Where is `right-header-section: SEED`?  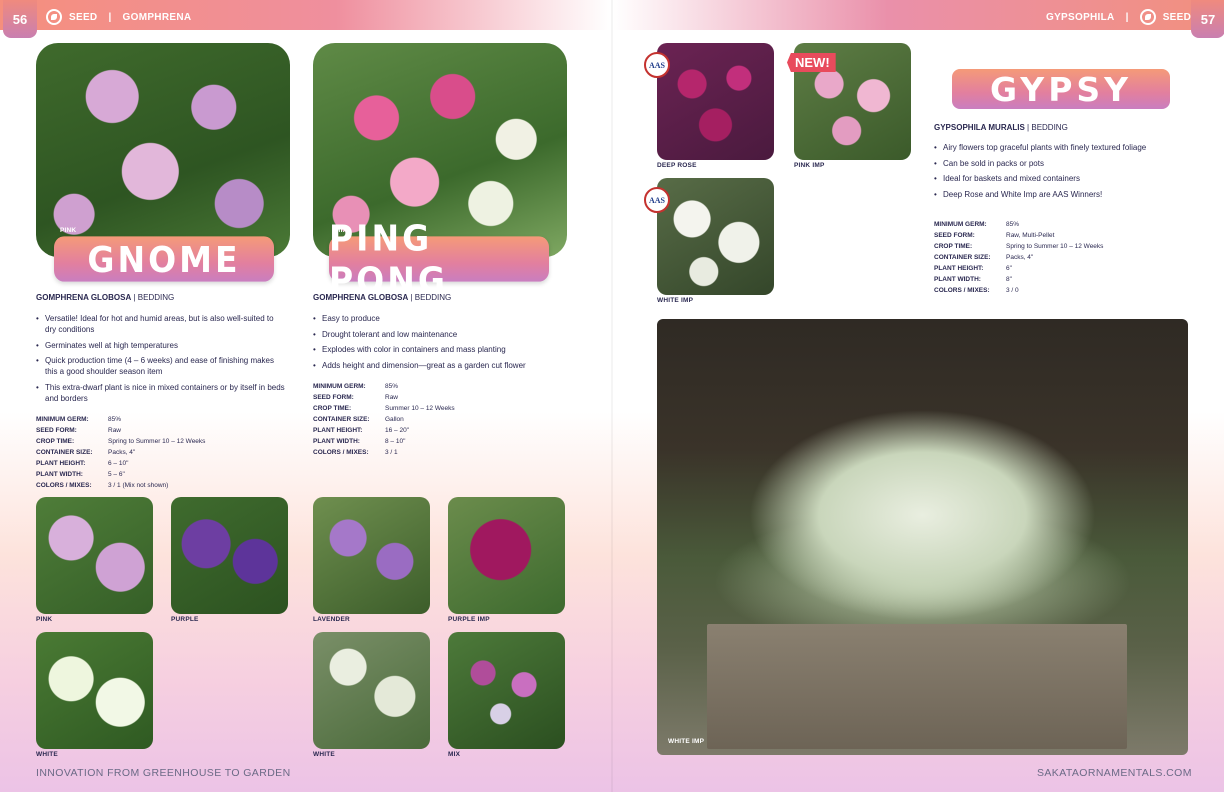 right-header-section: SEED is located at coordinates (1177, 17).